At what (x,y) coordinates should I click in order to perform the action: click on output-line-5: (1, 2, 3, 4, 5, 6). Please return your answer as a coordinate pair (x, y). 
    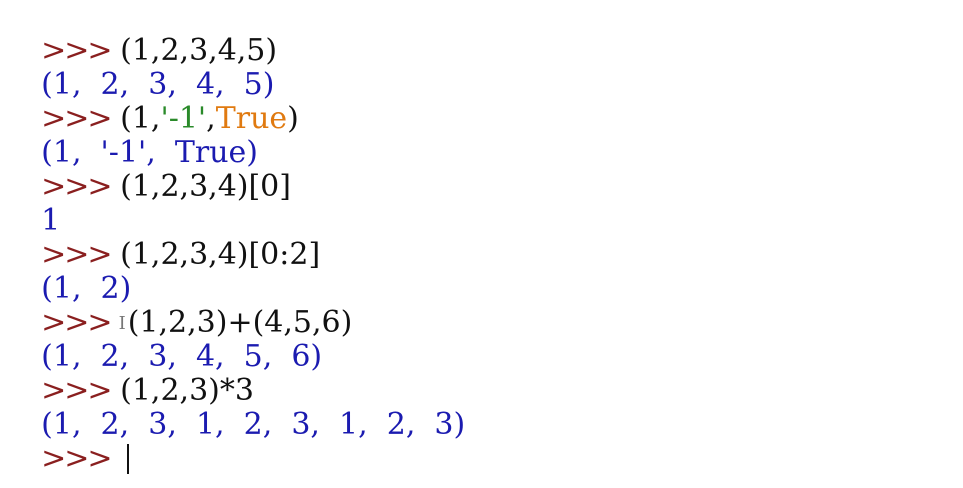
    Looking at the image, I should click on (162, 340).